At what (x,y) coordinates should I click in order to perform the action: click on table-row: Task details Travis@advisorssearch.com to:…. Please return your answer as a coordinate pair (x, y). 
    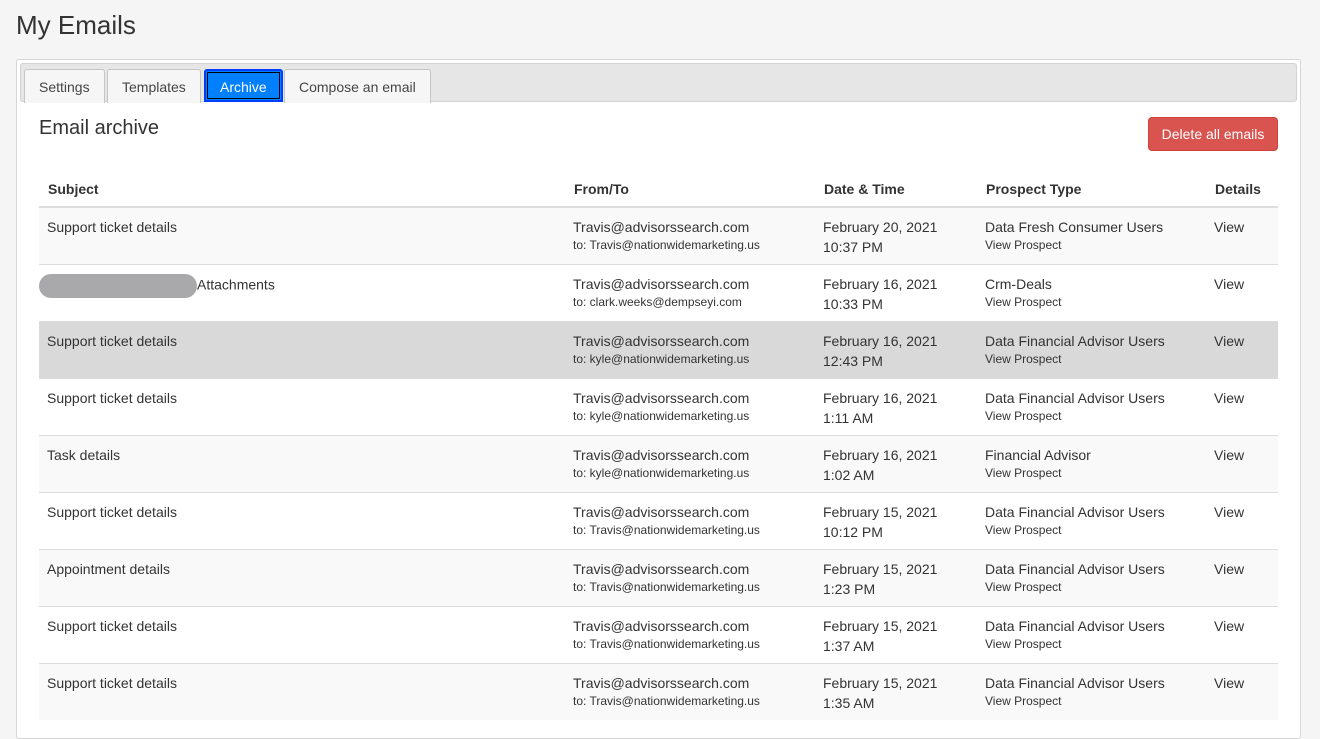
    Looking at the image, I should click on (658, 463).